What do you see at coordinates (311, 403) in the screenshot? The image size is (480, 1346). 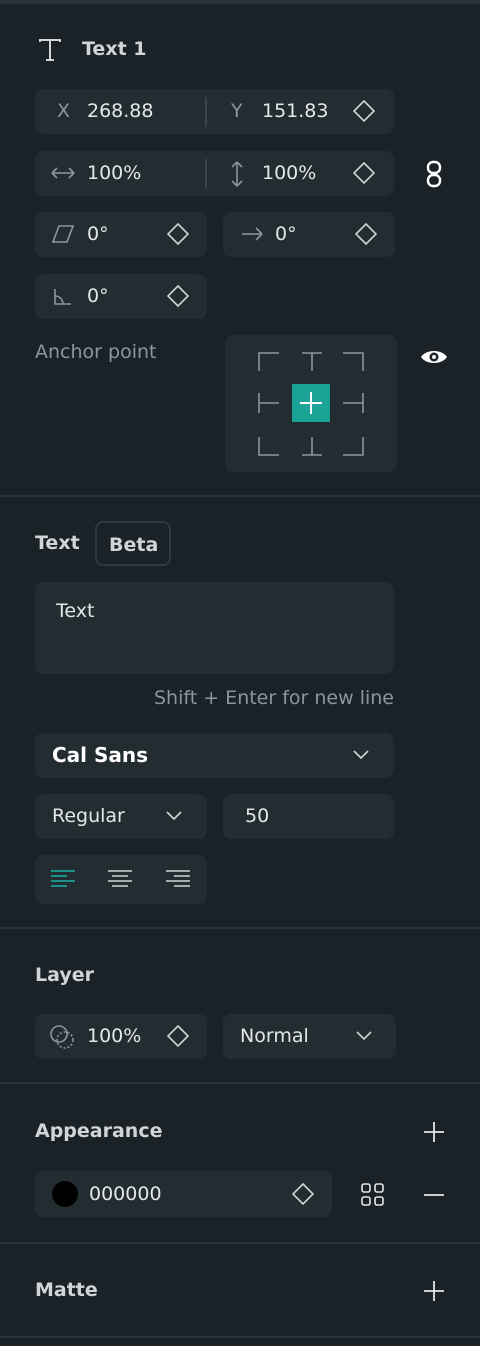 I see `anchor-point-grid` at bounding box center [311, 403].